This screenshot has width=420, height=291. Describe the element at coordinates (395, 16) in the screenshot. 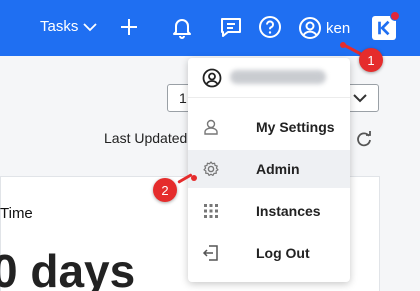

I see `notification-dot` at that location.